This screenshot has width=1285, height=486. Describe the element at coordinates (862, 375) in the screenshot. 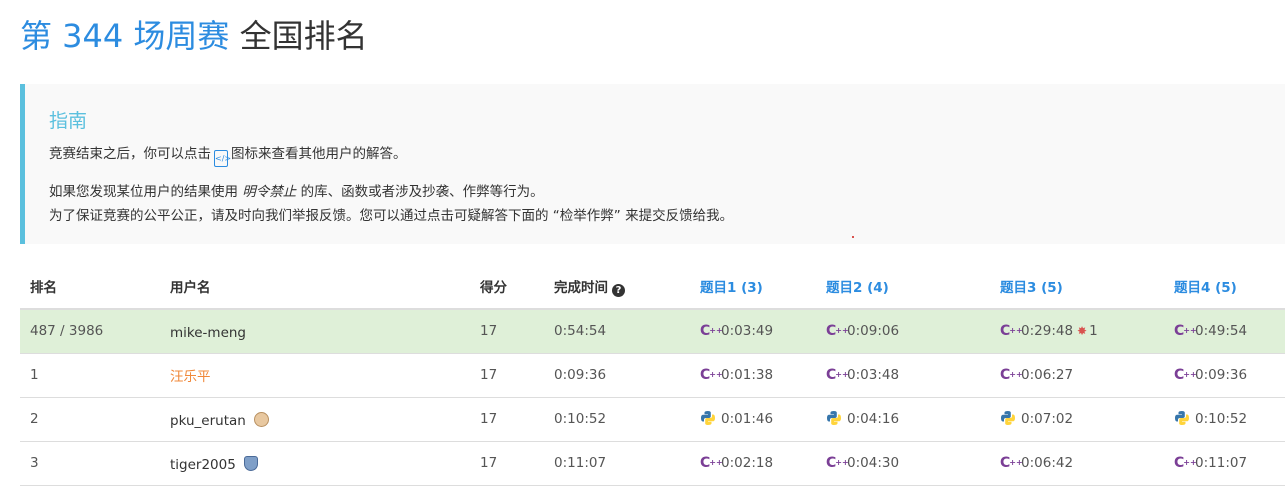

I see `q2-cell: C++0:03:48` at that location.